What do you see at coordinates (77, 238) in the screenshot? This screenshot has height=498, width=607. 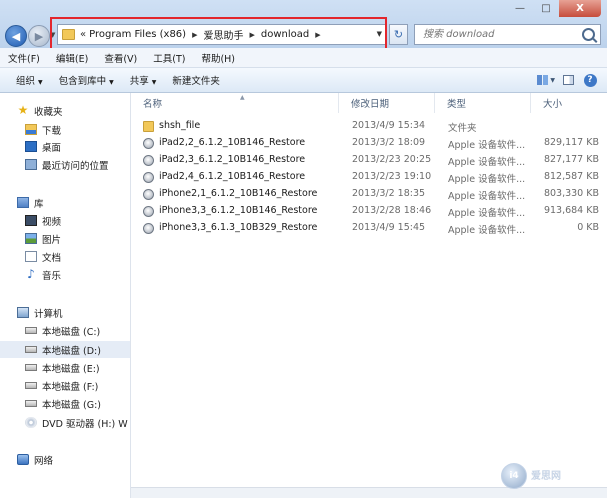 I see `sidebar-item-pictures: 图片` at bounding box center [77, 238].